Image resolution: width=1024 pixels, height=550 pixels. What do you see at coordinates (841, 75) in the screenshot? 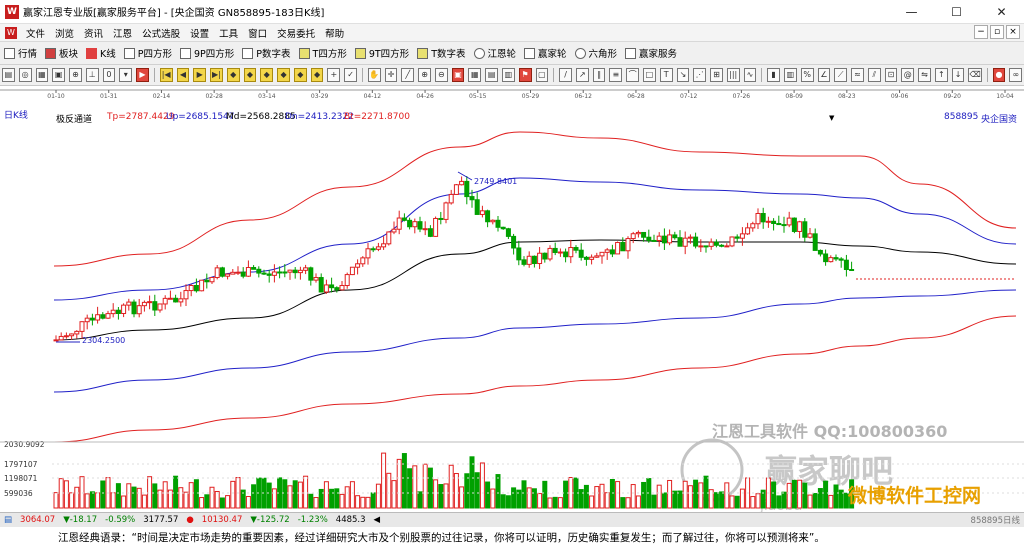
I see `trend-icon: ⟋` at bounding box center [841, 75].